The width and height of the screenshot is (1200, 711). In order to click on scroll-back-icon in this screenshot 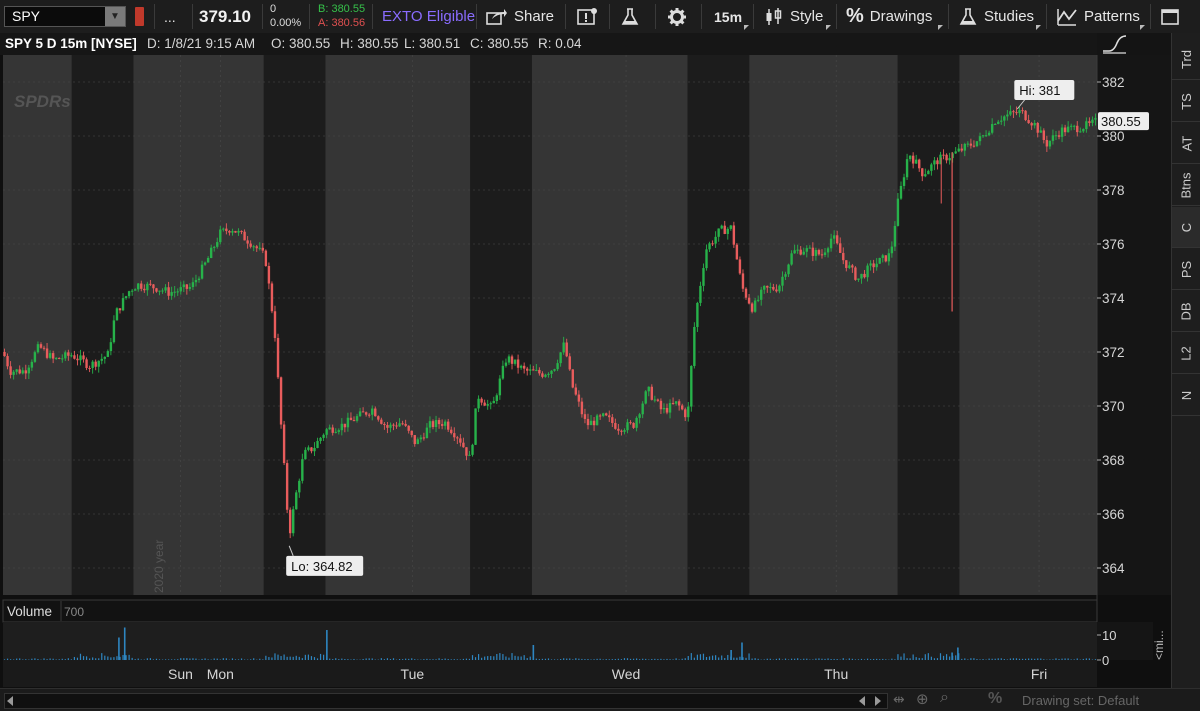, I will do `click(862, 701)`.